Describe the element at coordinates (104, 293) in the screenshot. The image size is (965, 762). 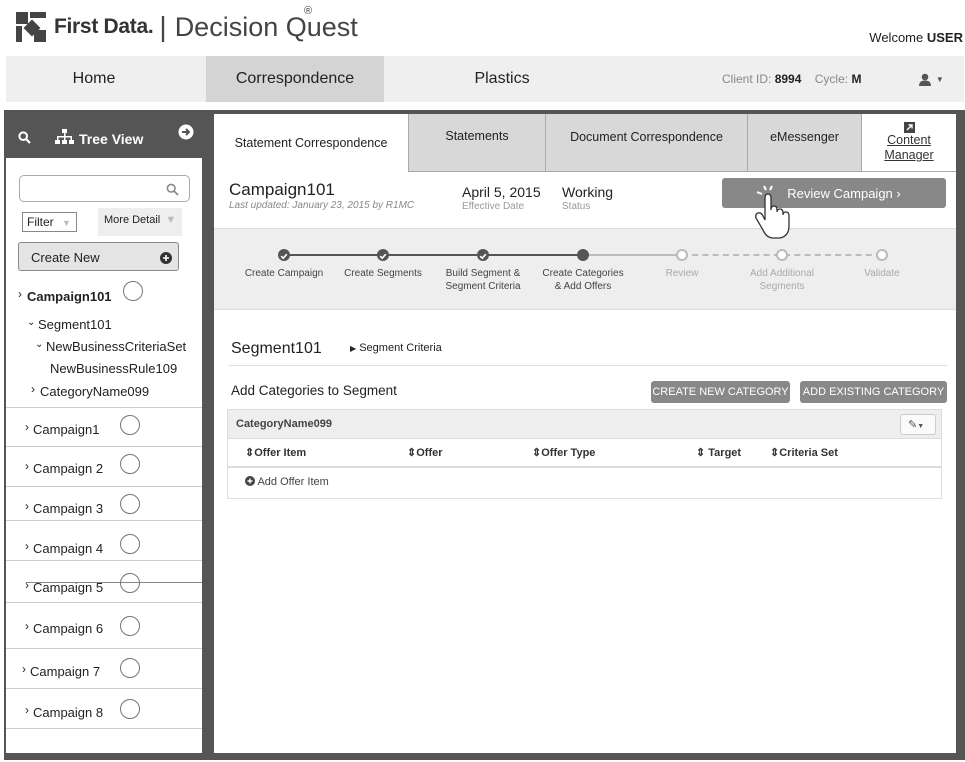
I see `tree-item-campaign-expanded: › Campaign101` at that location.